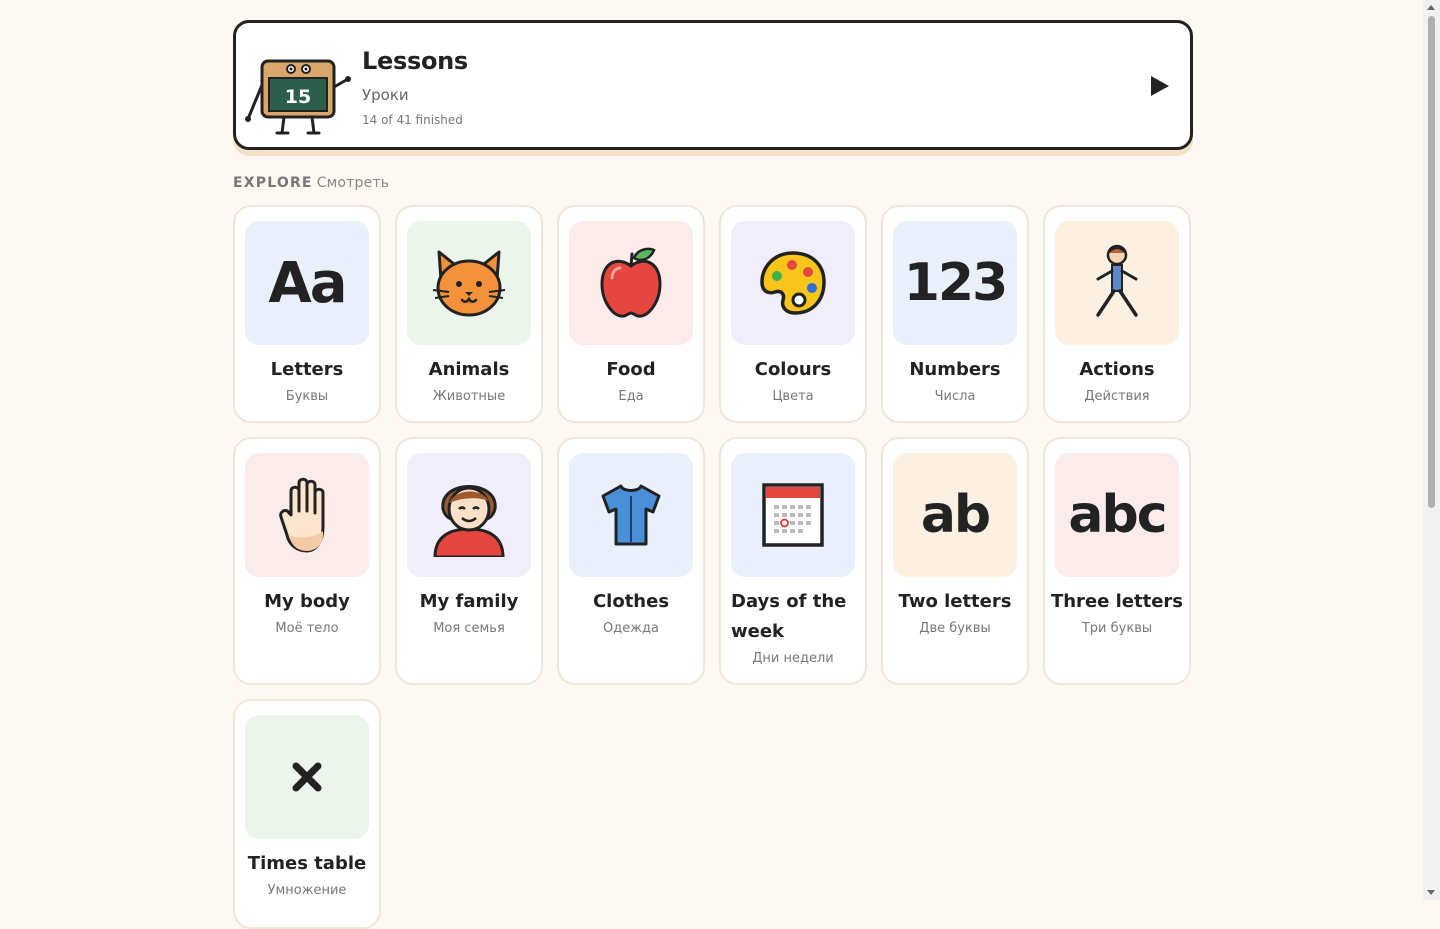 This screenshot has width=1440, height=929. What do you see at coordinates (469, 521) in the screenshot?
I see `person-icon` at bounding box center [469, 521].